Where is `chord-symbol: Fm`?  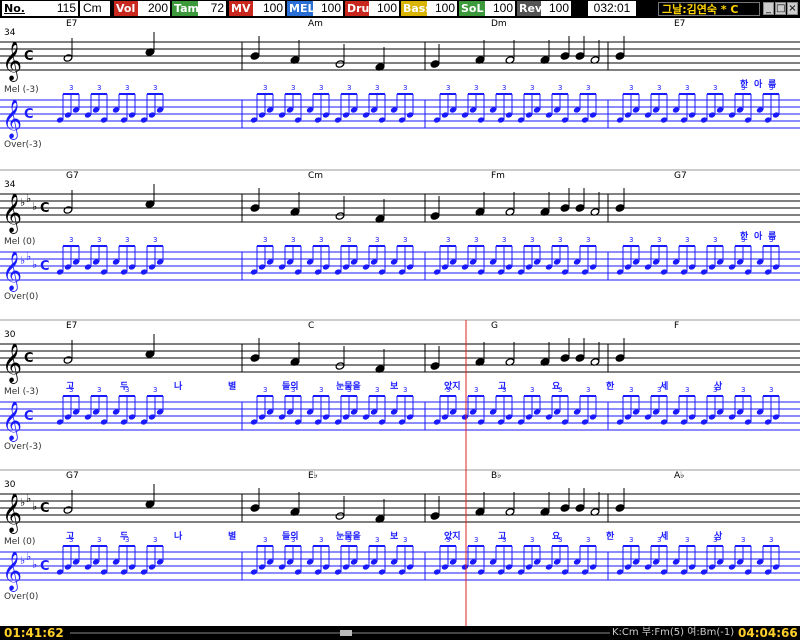 chord-symbol: Fm is located at coordinates (498, 176).